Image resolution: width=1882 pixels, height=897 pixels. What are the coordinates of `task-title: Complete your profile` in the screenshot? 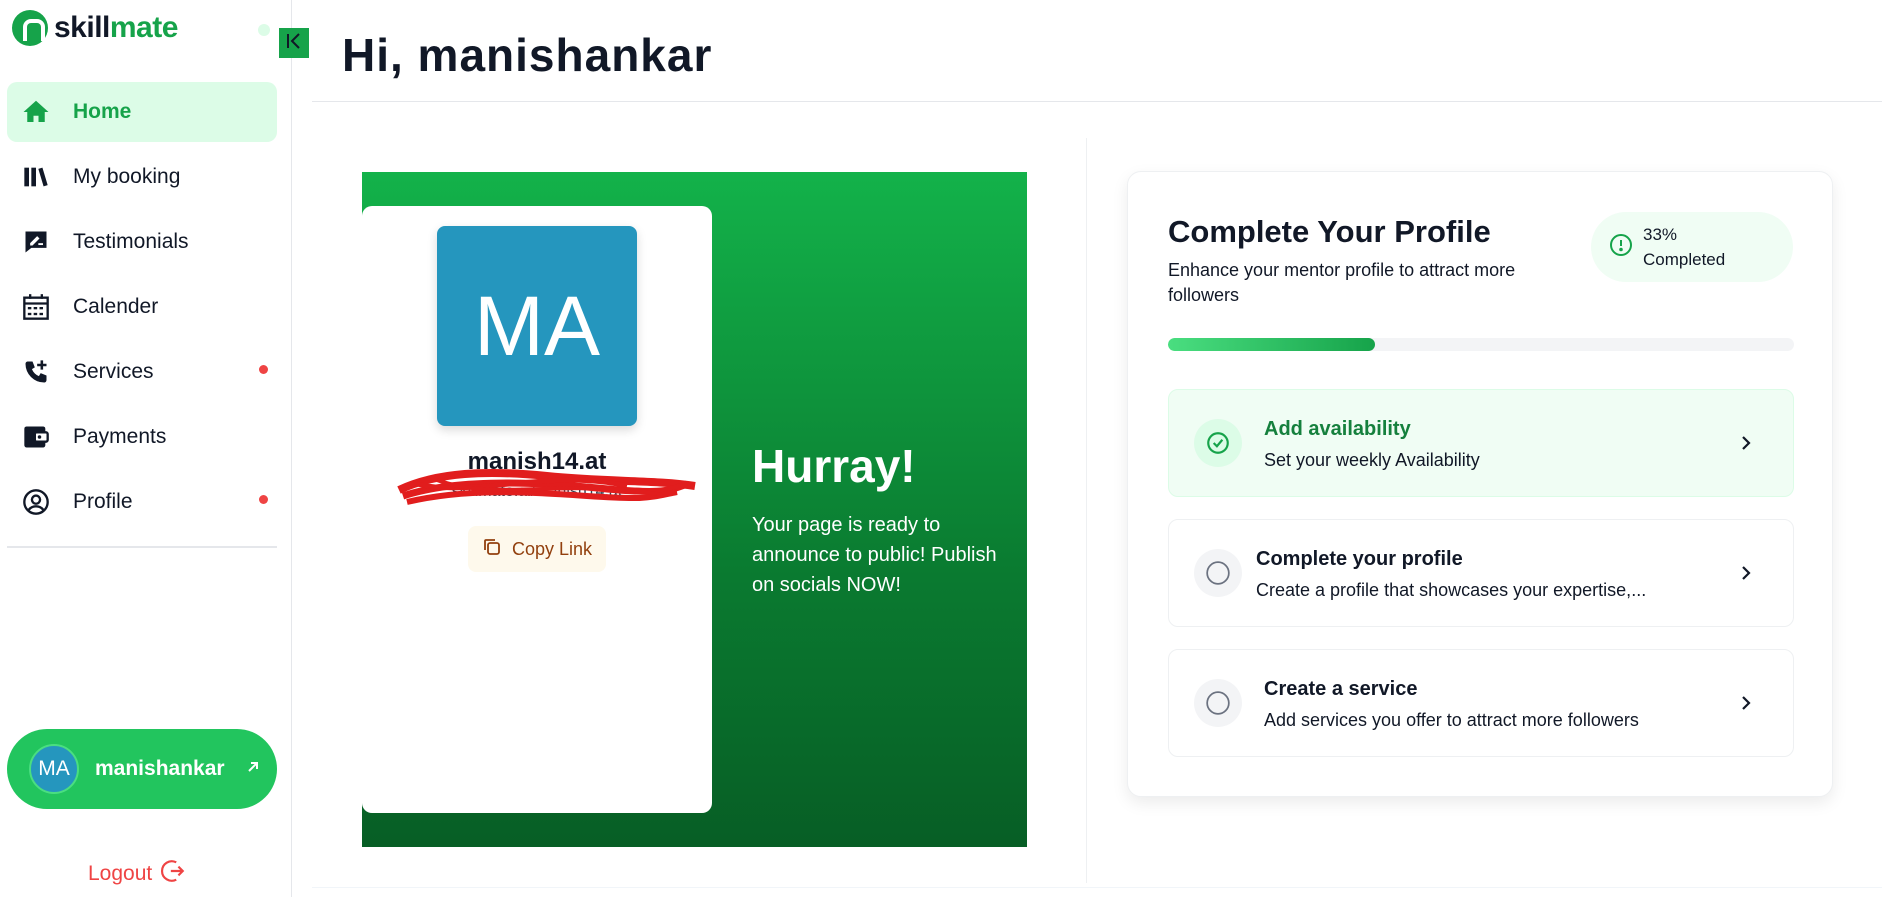 It's located at (1359, 559).